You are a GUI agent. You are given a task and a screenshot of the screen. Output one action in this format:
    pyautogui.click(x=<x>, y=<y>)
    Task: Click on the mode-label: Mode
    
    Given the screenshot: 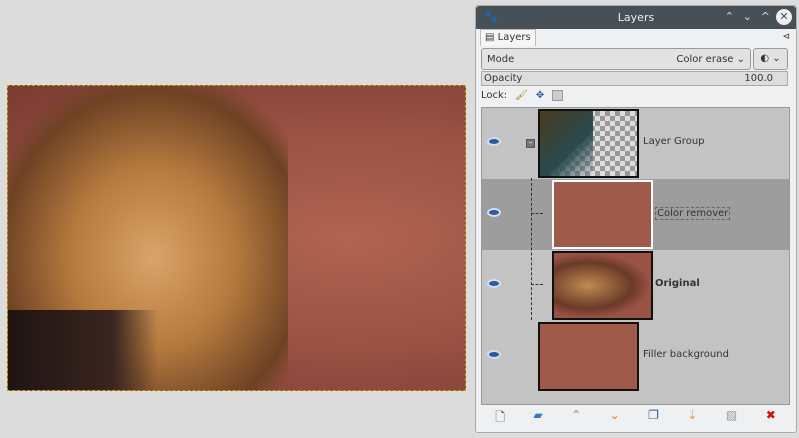 What is the action you would take?
    pyautogui.click(x=501, y=59)
    